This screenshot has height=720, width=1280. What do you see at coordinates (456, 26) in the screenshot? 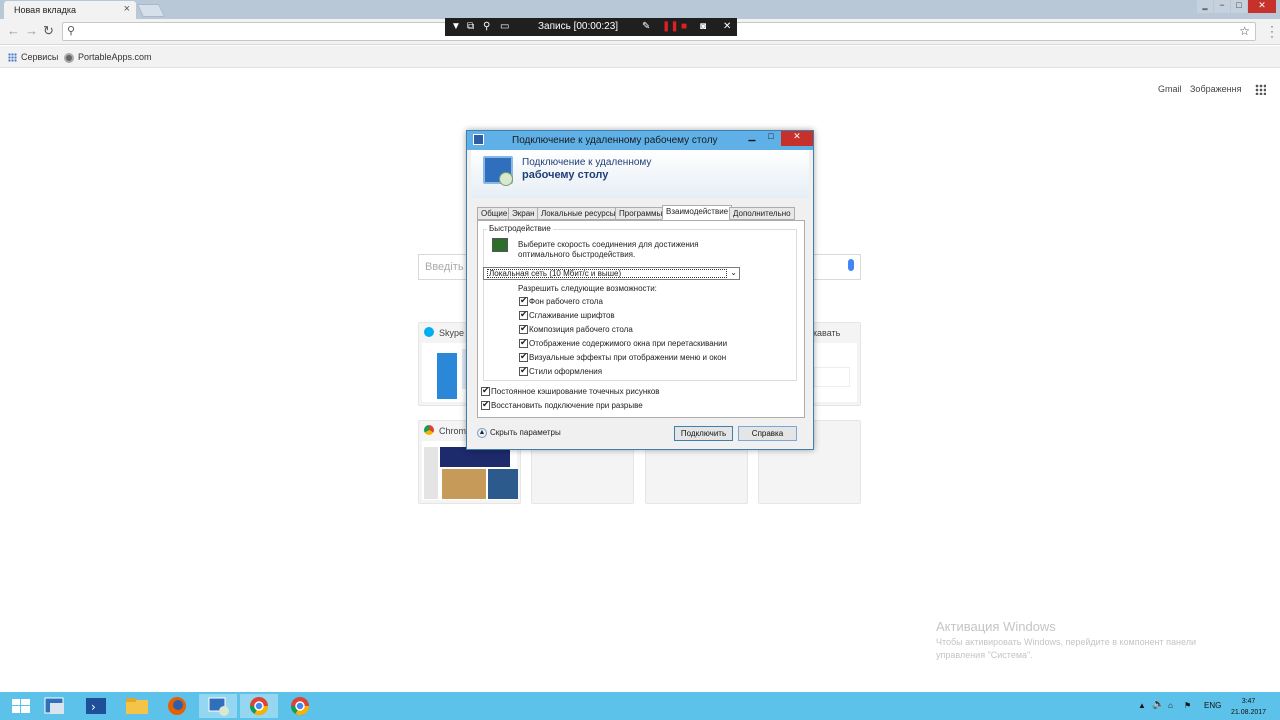
I see `dropdown-arrow-icon: ▼` at bounding box center [456, 26].